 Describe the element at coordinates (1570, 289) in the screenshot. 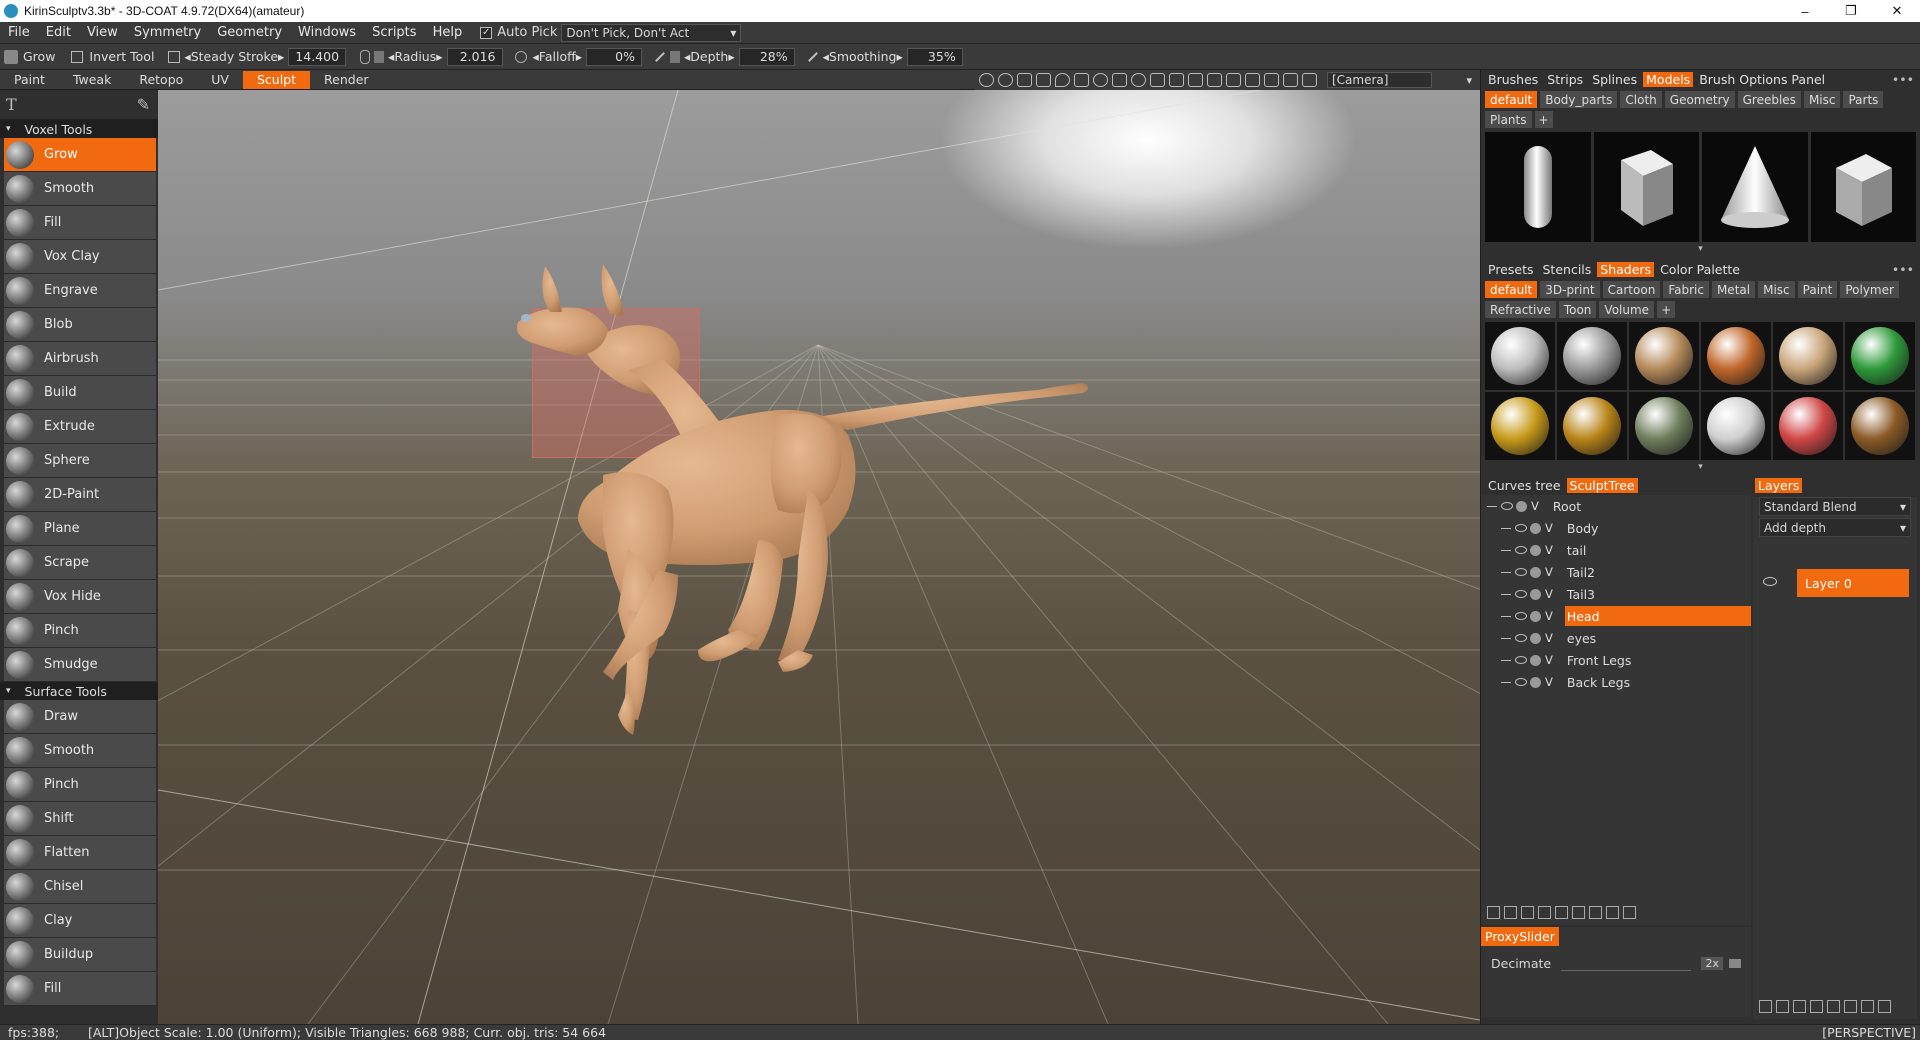

I see `shader-cat-3d-print: 3D-print` at that location.